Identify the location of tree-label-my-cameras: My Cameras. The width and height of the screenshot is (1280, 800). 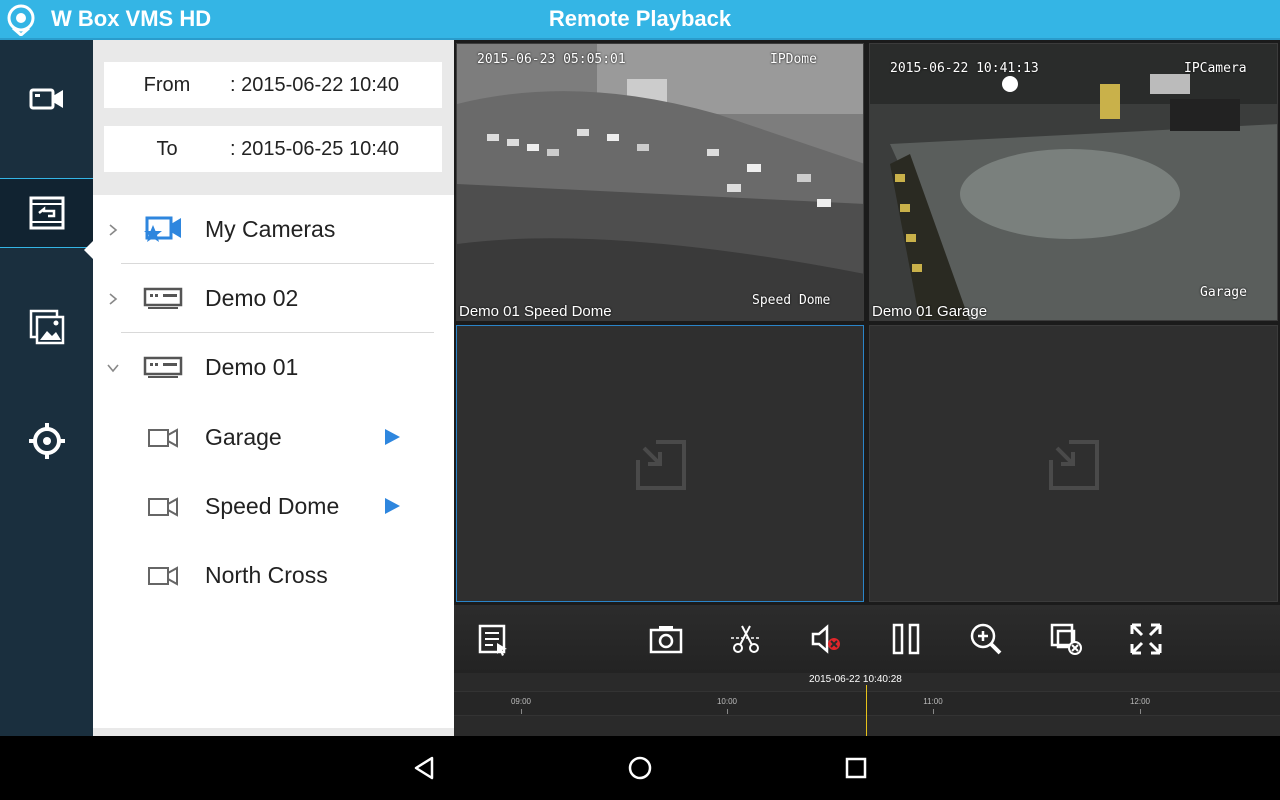
(270, 229).